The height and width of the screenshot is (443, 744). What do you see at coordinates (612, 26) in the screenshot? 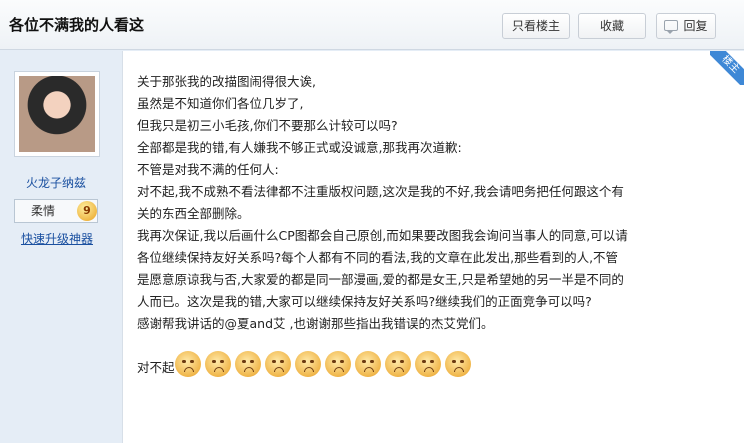
I see `favorite-button: 收藏` at bounding box center [612, 26].